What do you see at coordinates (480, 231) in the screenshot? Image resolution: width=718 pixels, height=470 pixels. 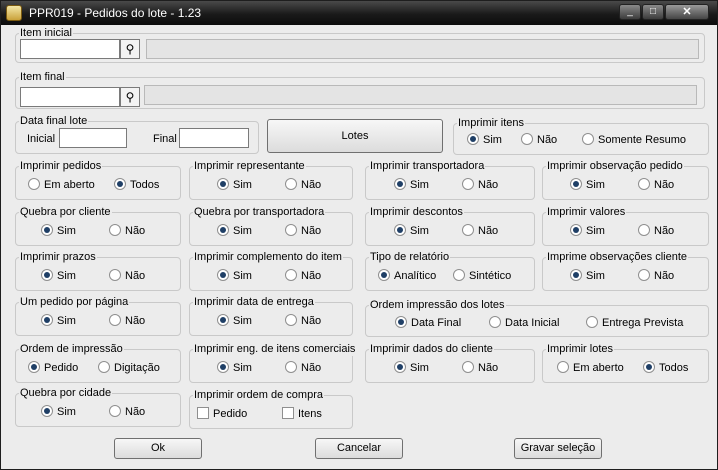 I see `imprimir-descontos-opt2-radio: Não` at bounding box center [480, 231].